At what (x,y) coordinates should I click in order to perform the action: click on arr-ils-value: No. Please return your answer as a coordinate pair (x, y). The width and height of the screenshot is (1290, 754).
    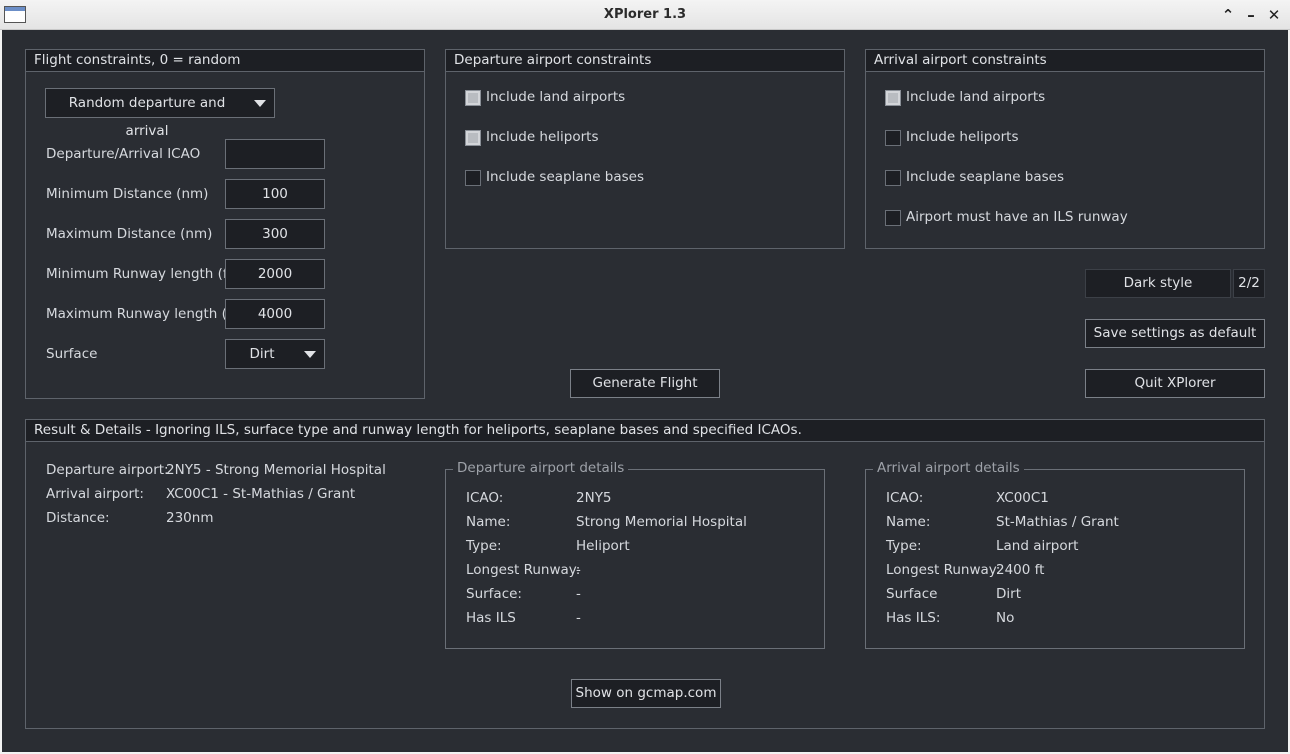
    Looking at the image, I should click on (1005, 618).